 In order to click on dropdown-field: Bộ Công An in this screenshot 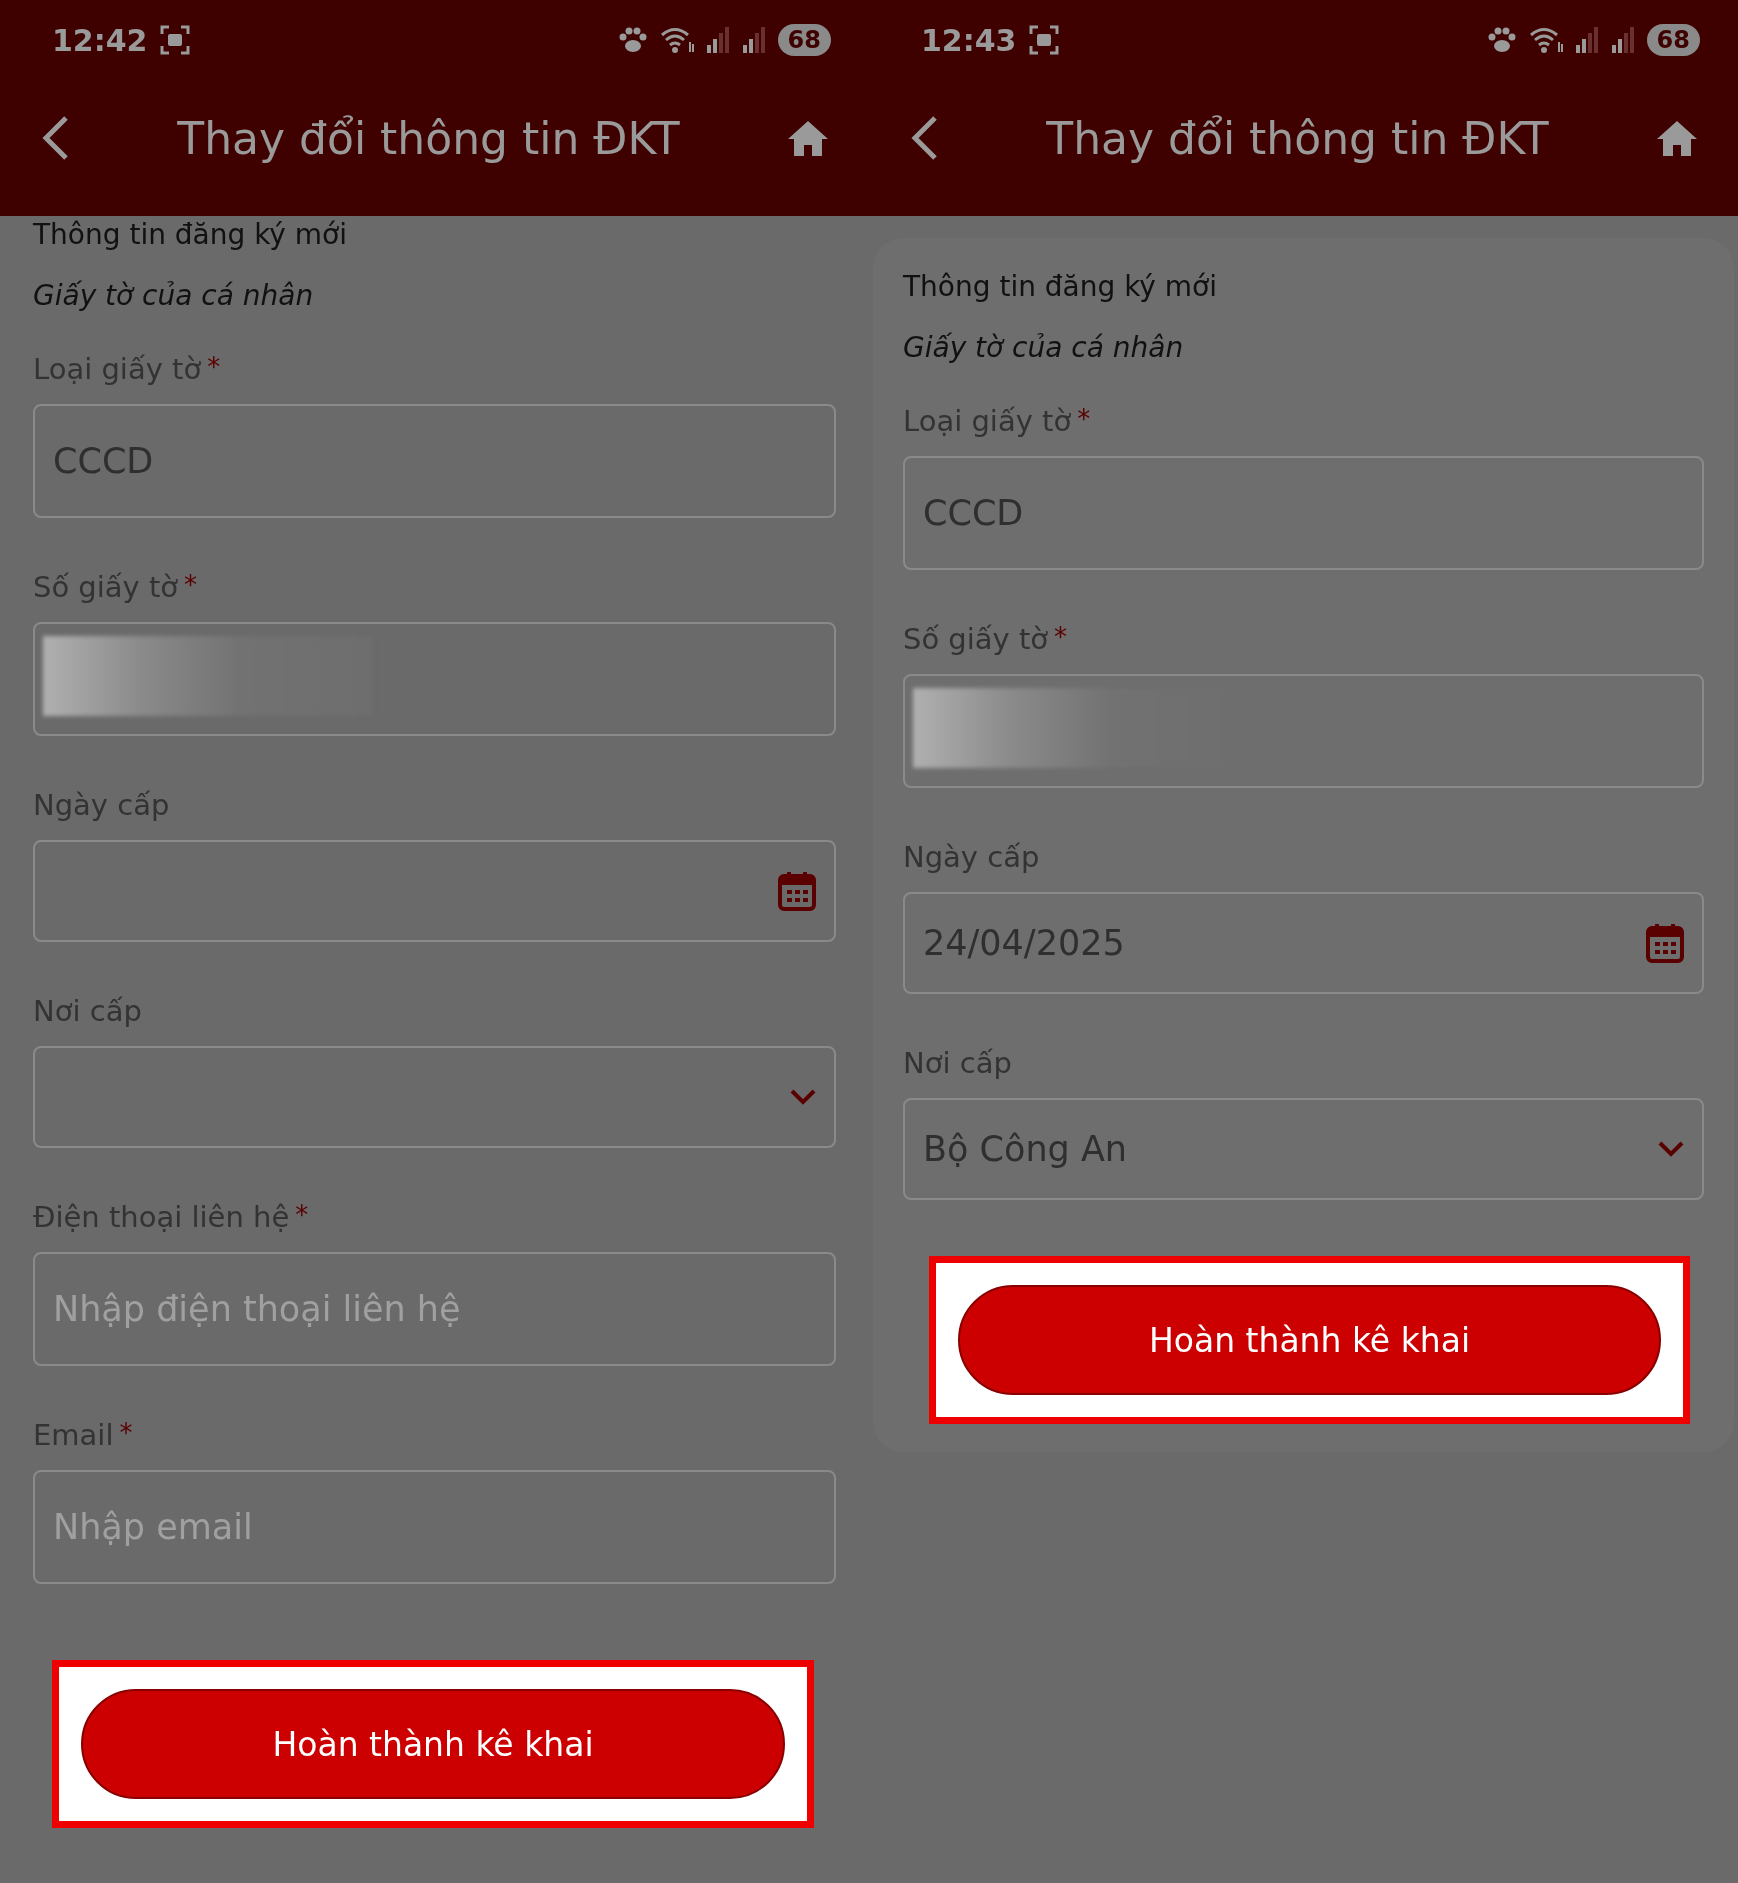, I will do `click(1303, 1149)`.